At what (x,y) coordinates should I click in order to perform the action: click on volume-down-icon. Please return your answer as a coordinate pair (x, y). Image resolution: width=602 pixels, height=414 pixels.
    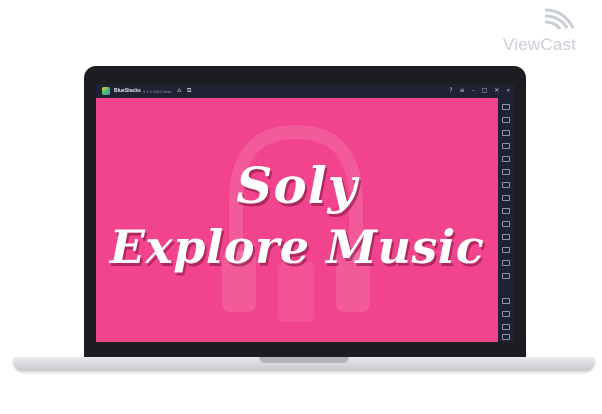
    Looking at the image, I should click on (506, 133).